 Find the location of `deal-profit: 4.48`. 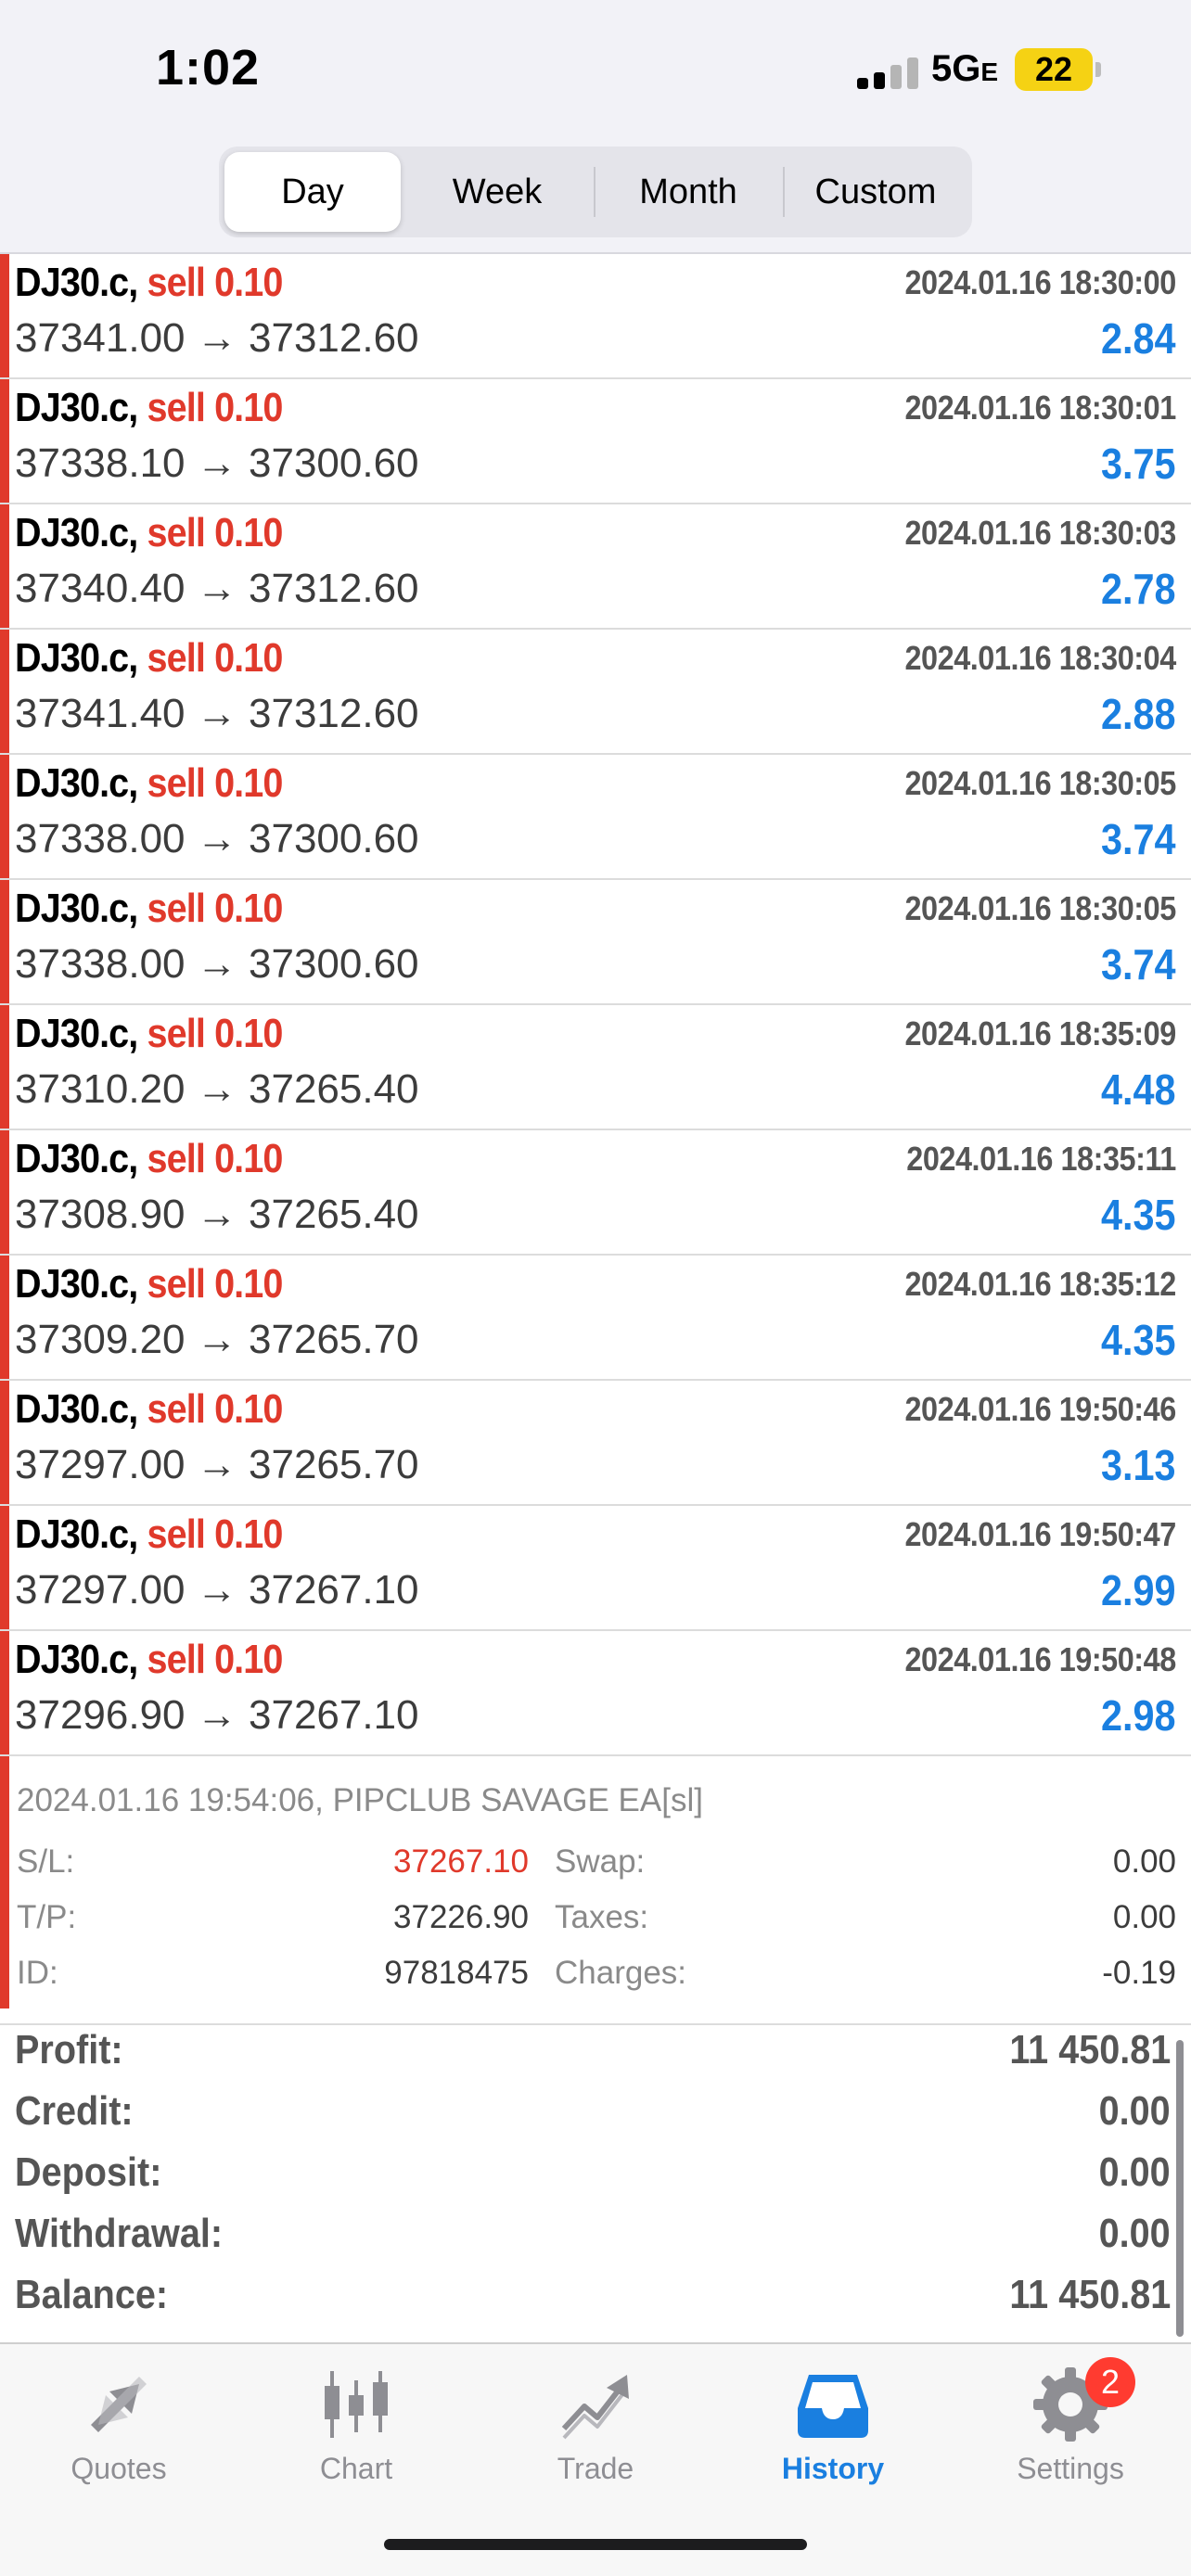

deal-profit: 4.48 is located at coordinates (1138, 1089).